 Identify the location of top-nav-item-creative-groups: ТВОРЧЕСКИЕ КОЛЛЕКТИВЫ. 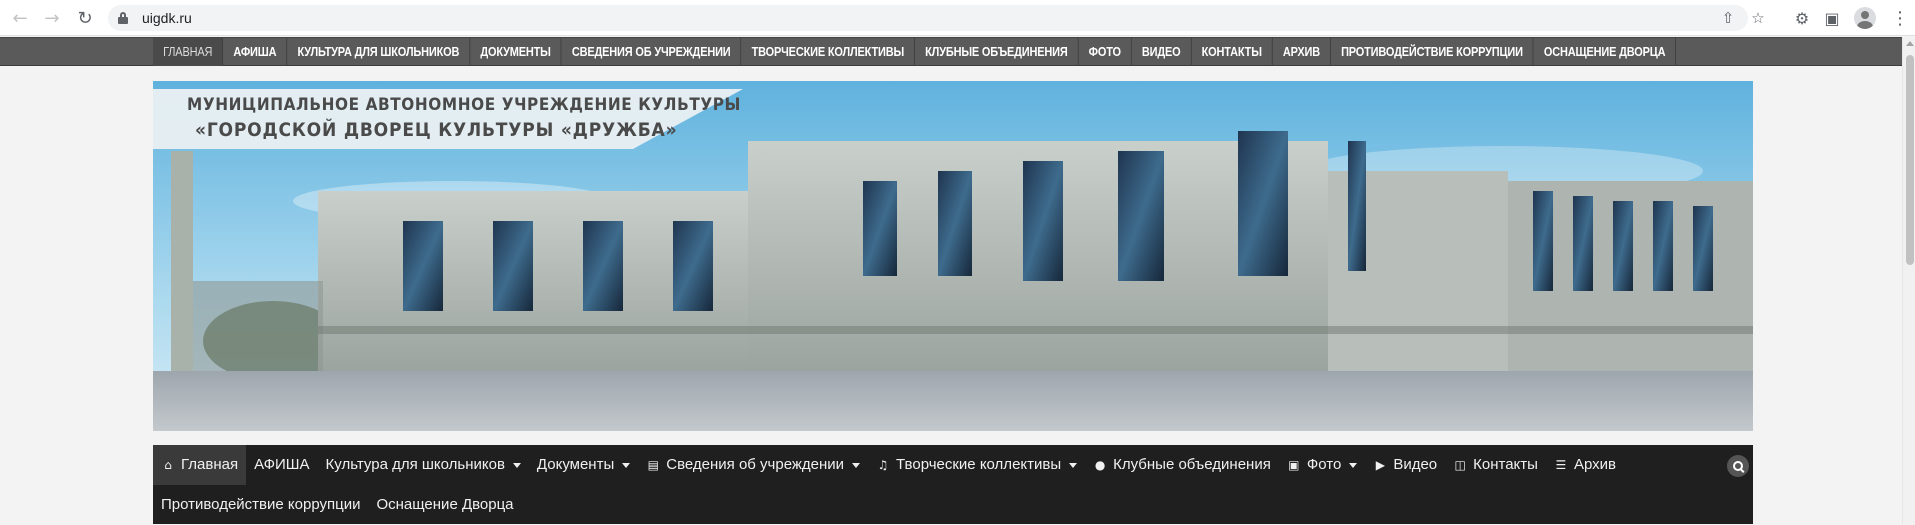
(829, 52).